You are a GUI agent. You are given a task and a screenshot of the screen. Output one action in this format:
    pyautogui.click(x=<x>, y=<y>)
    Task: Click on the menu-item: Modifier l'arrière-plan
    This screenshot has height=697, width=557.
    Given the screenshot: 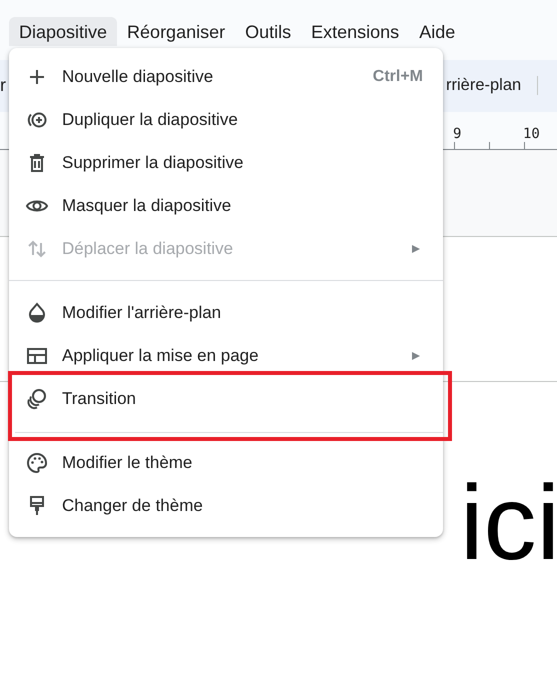 What is the action you would take?
    pyautogui.click(x=226, y=312)
    